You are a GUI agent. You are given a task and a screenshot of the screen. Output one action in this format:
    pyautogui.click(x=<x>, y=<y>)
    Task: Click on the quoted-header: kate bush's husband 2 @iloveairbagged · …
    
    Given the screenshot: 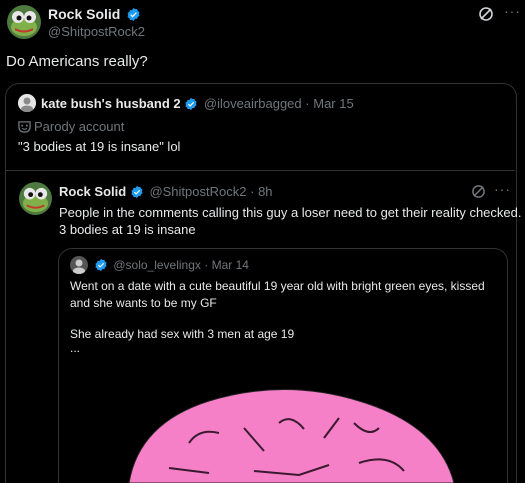 What is the action you would take?
    pyautogui.click(x=197, y=103)
    